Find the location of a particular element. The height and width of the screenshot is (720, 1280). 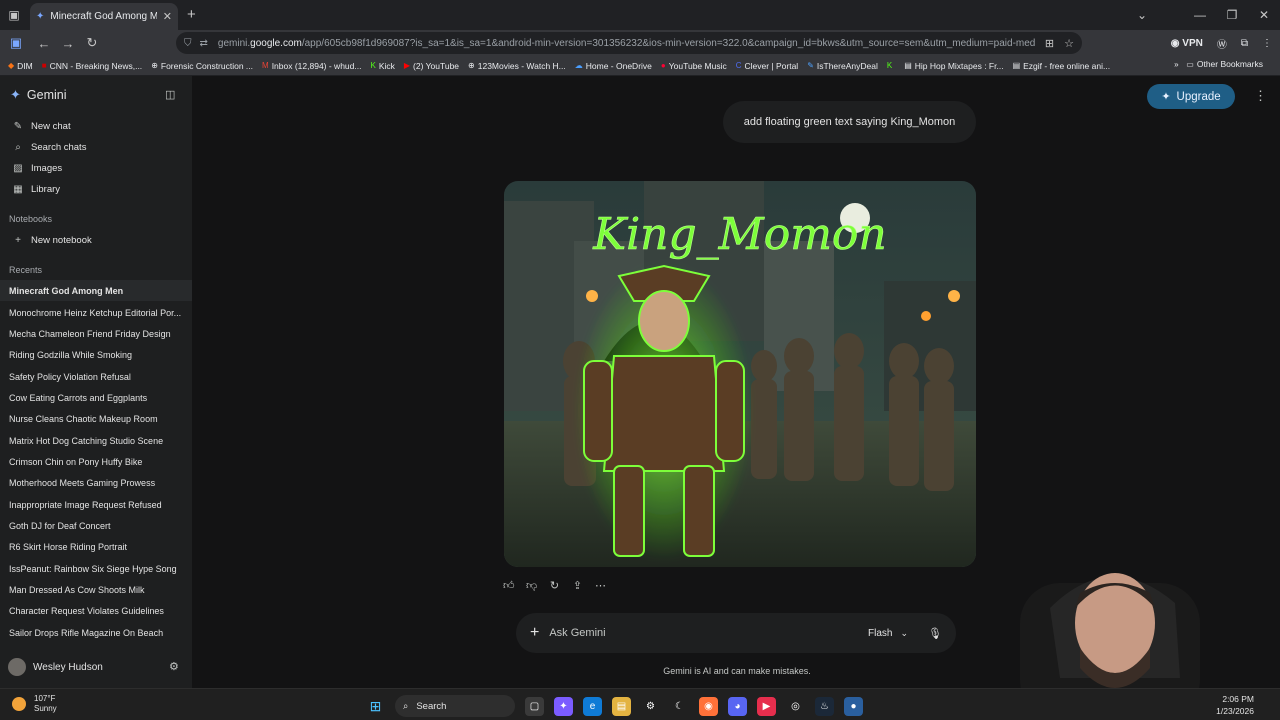

steam-icon: ♨ is located at coordinates (824, 706).